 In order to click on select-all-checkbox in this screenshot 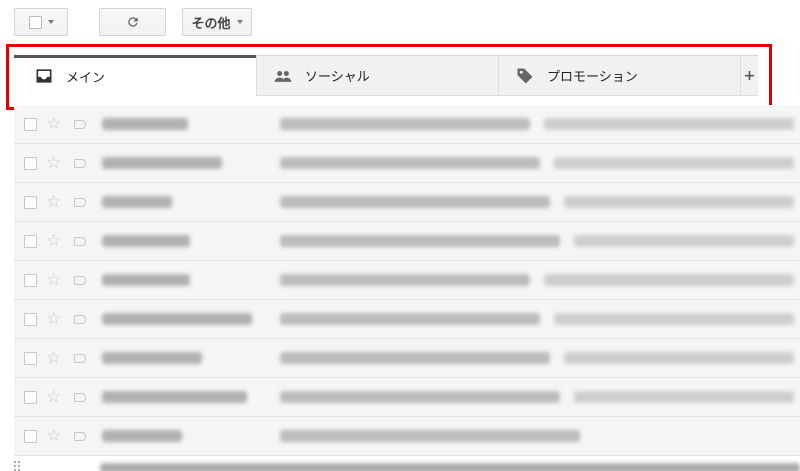, I will do `click(35, 22)`.